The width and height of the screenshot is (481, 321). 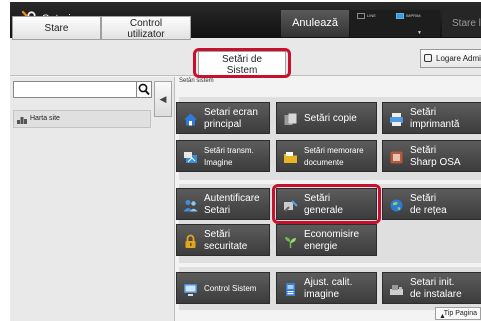 What do you see at coordinates (190, 289) in the screenshot?
I see `system-control-icon` at bounding box center [190, 289].